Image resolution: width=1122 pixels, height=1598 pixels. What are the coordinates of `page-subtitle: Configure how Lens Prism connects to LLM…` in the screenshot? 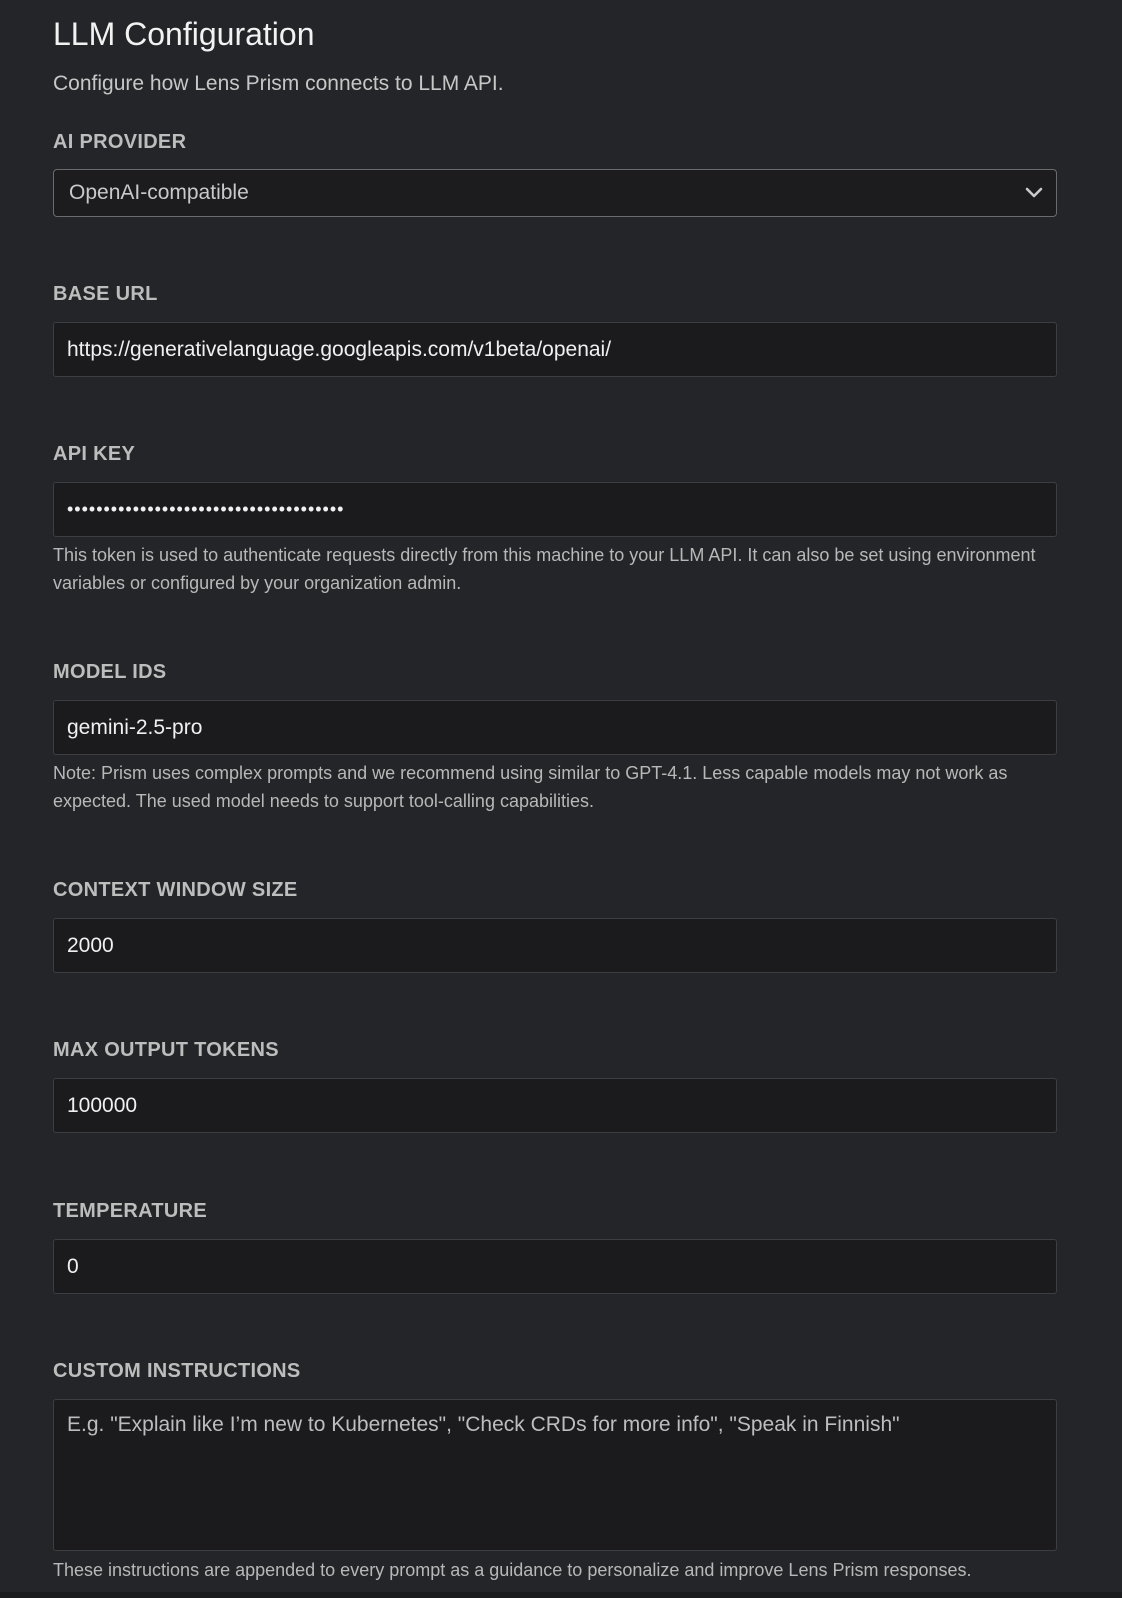 It's located at (278, 83).